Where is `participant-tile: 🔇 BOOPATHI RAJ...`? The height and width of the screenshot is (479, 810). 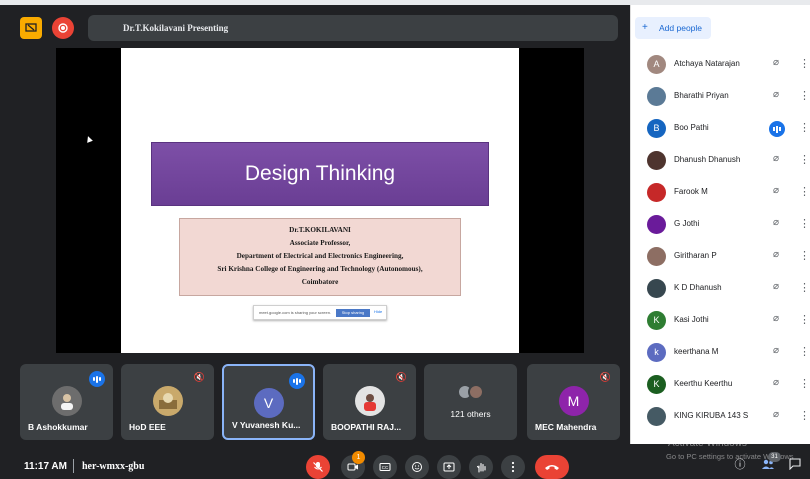 participant-tile: 🔇 BOOPATHI RAJ... is located at coordinates (369, 402).